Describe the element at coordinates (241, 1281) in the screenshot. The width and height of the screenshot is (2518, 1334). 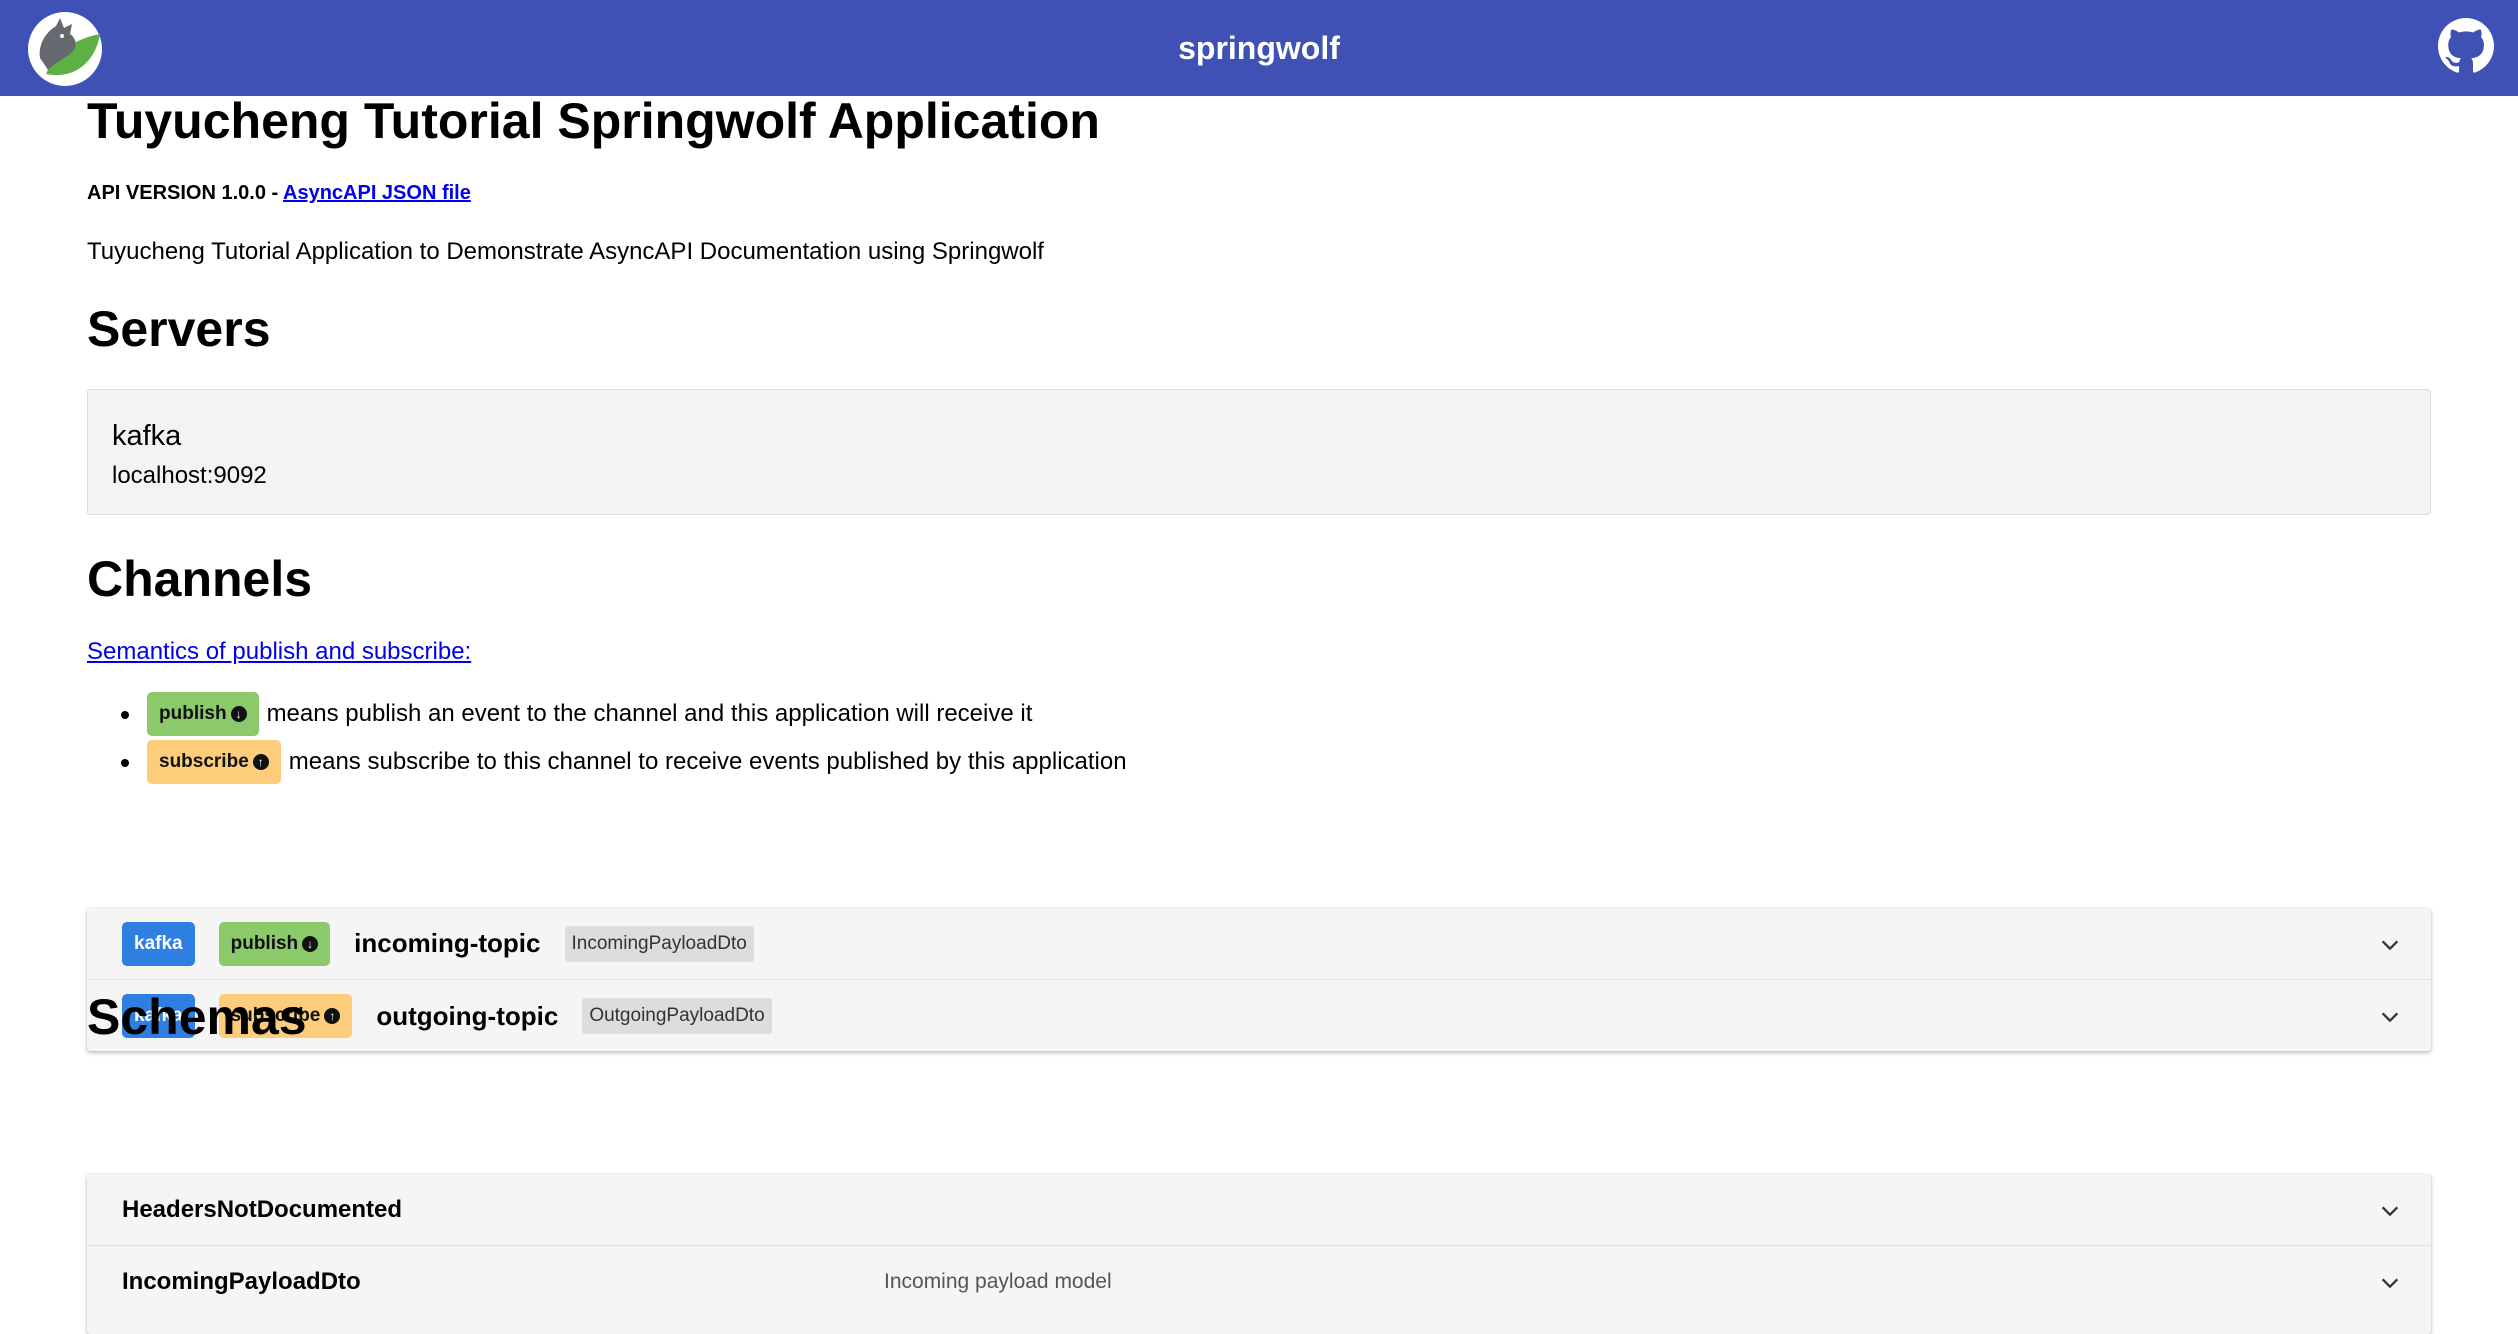
I see `schema-name: IncomingPayloadDto` at that location.